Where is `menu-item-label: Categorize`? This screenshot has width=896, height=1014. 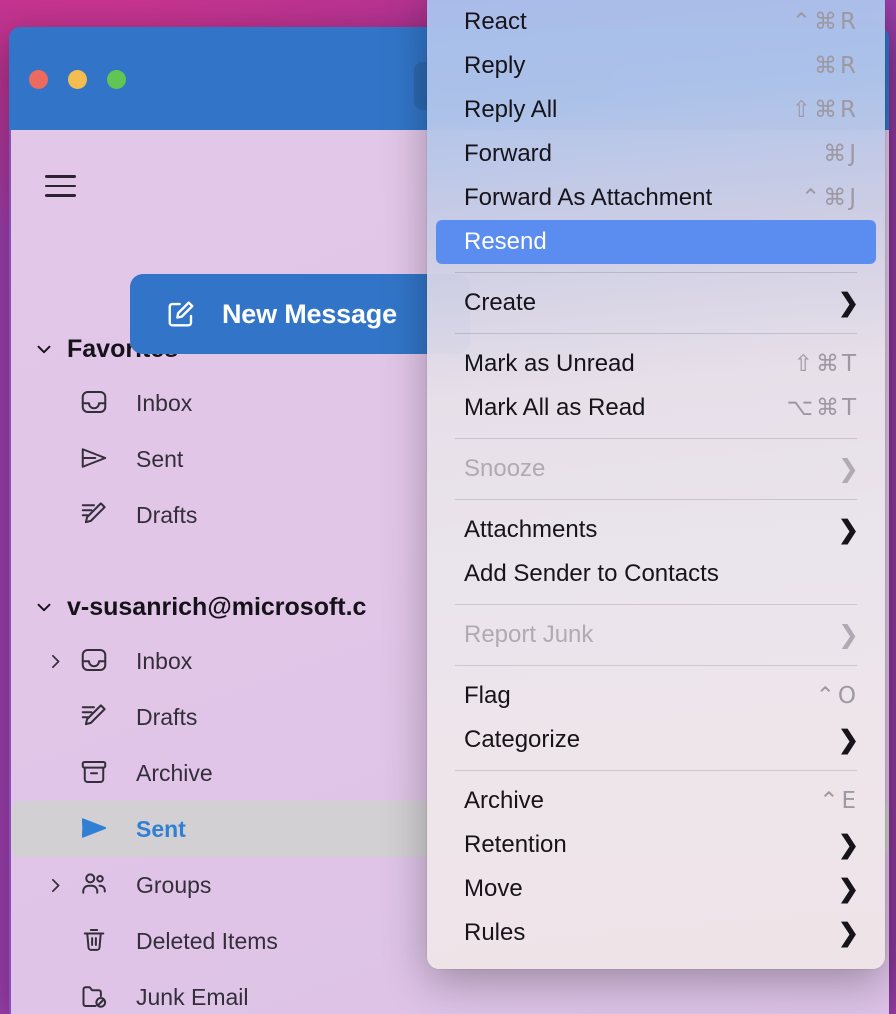
menu-item-label: Categorize is located at coordinates (522, 739).